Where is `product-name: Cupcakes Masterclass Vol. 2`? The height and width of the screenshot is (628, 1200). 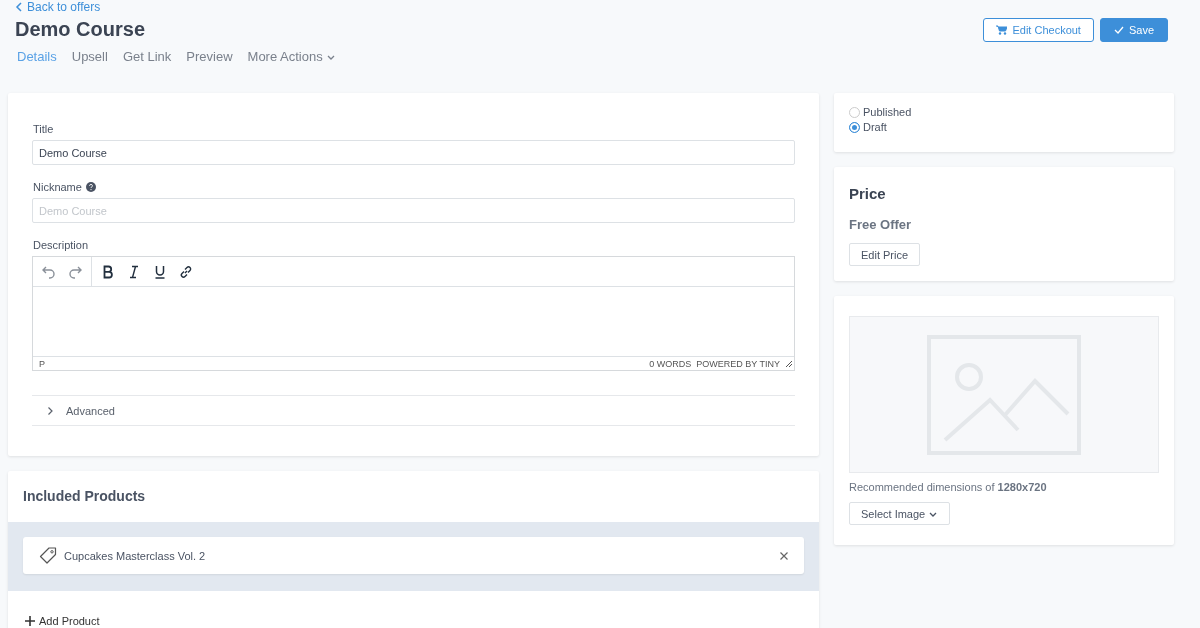
product-name: Cupcakes Masterclass Vol. 2 is located at coordinates (135, 555).